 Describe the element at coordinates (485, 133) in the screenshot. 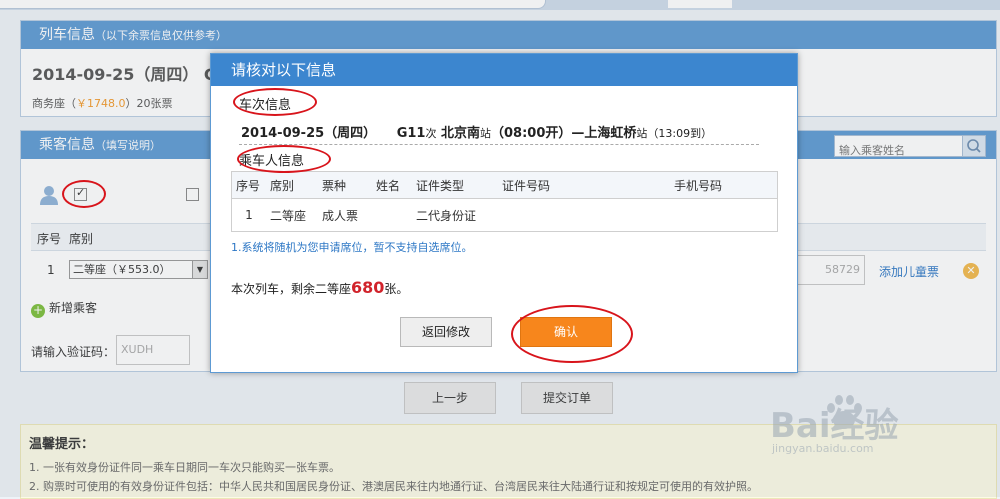

I see `from-station-suffix: 站` at that location.